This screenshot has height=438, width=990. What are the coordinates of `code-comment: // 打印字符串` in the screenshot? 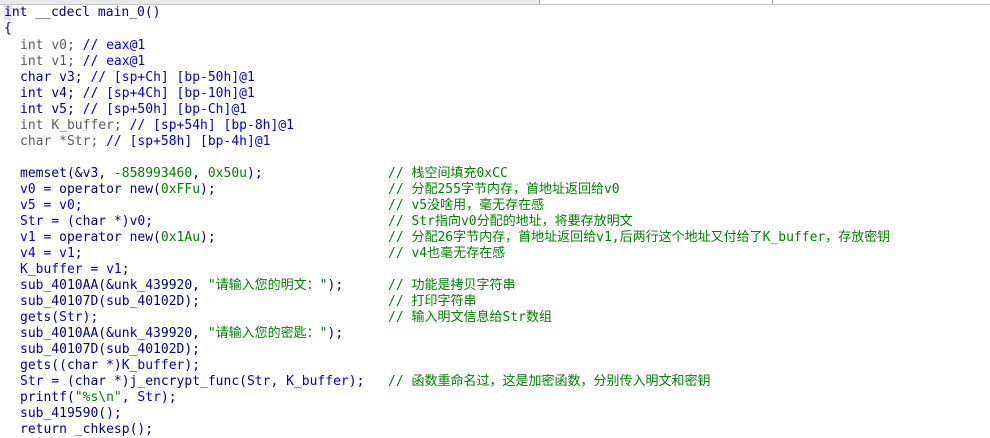 It's located at (432, 301).